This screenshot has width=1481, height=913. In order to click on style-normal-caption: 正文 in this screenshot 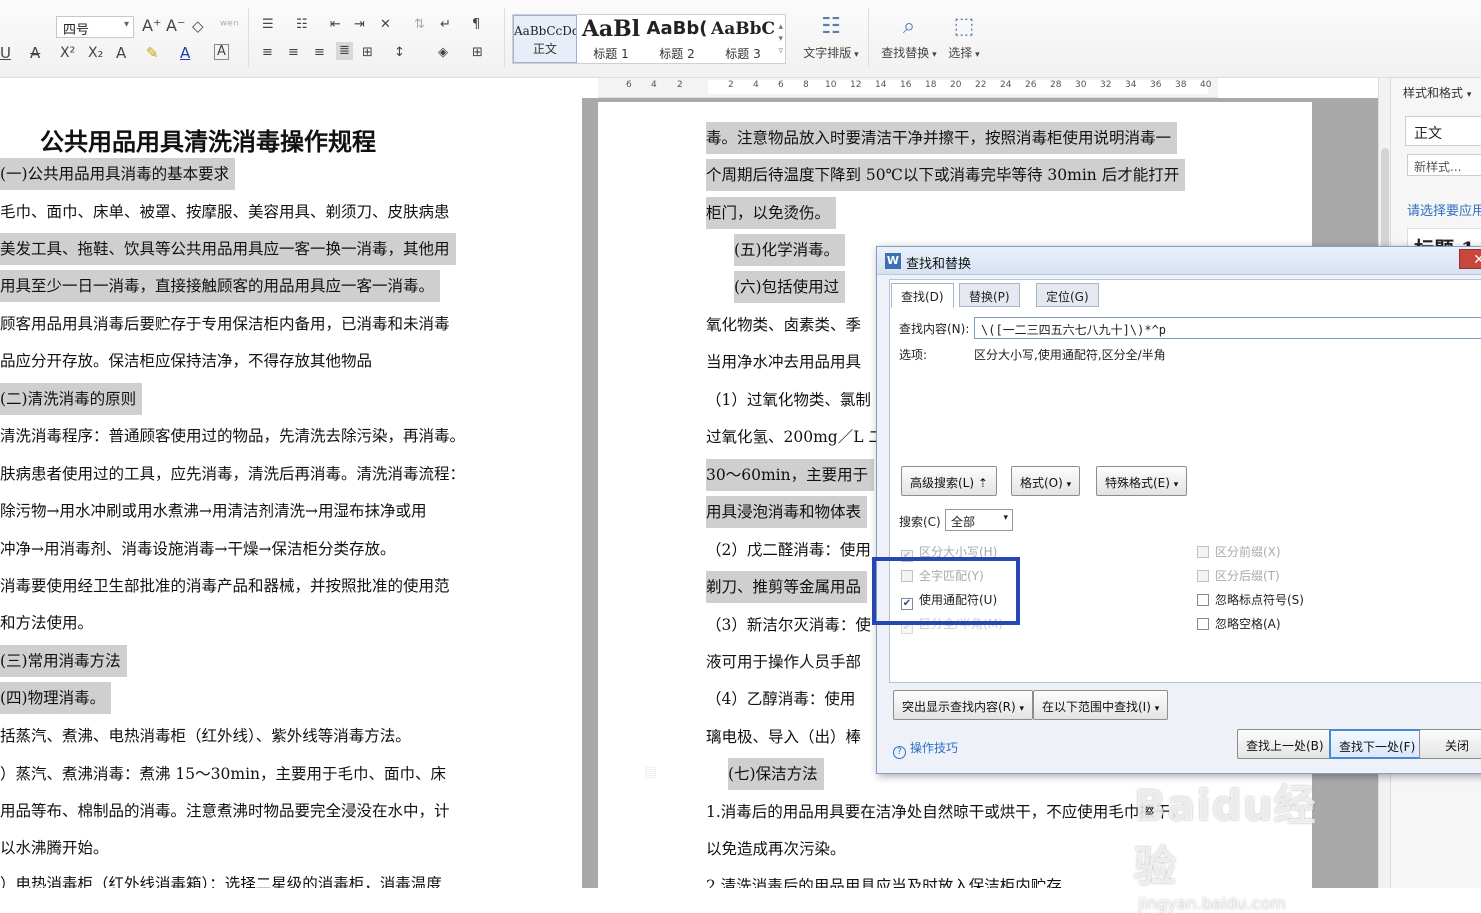, I will do `click(545, 48)`.